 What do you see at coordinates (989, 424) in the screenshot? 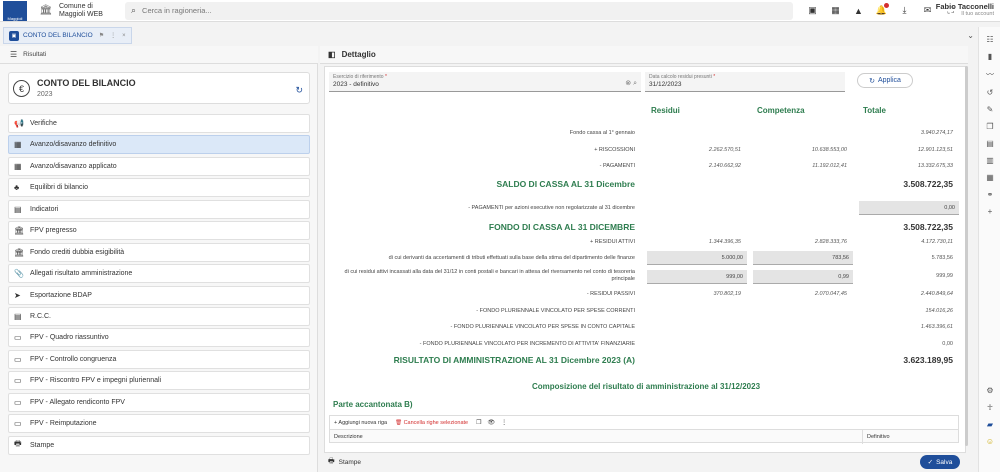
I see `chat-icon: ▰` at bounding box center [989, 424].